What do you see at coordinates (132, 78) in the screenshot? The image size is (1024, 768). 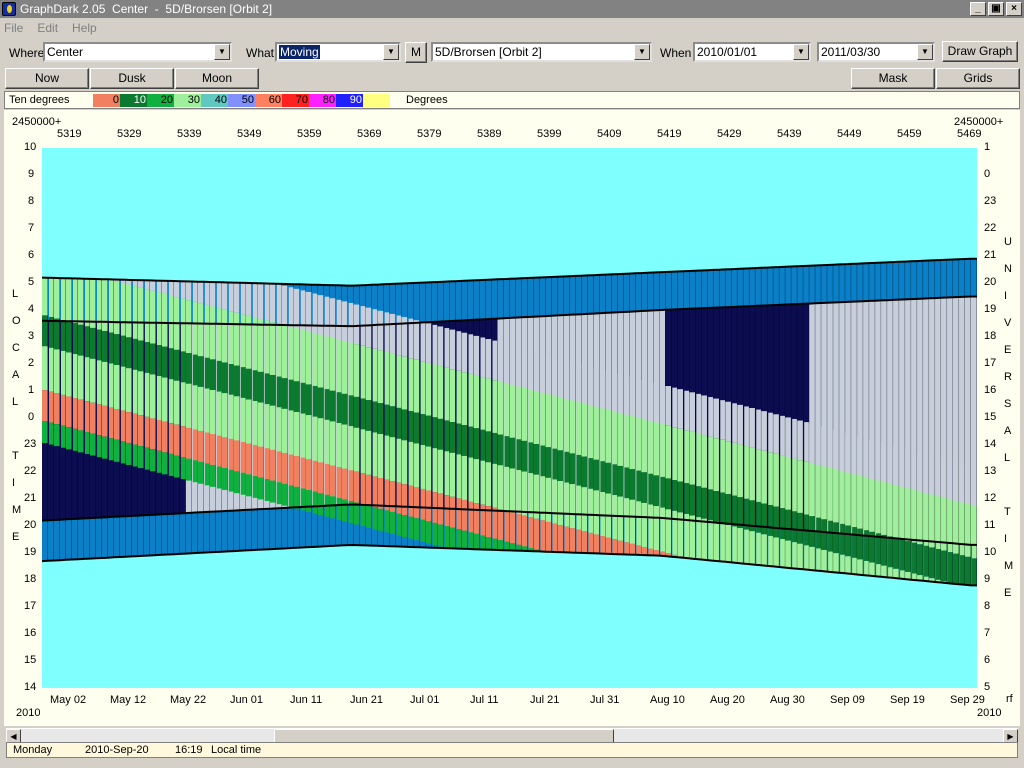 I see `dusk-button: Dusk` at bounding box center [132, 78].